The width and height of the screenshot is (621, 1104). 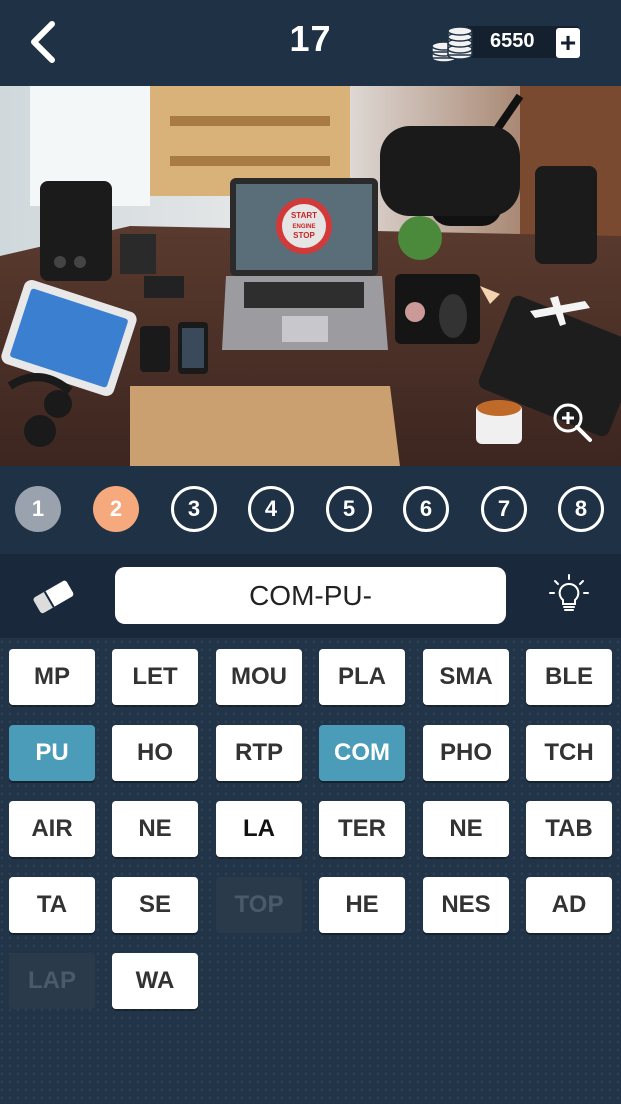 I want to click on laptop-screen-text-3: STOP, so click(x=304, y=235).